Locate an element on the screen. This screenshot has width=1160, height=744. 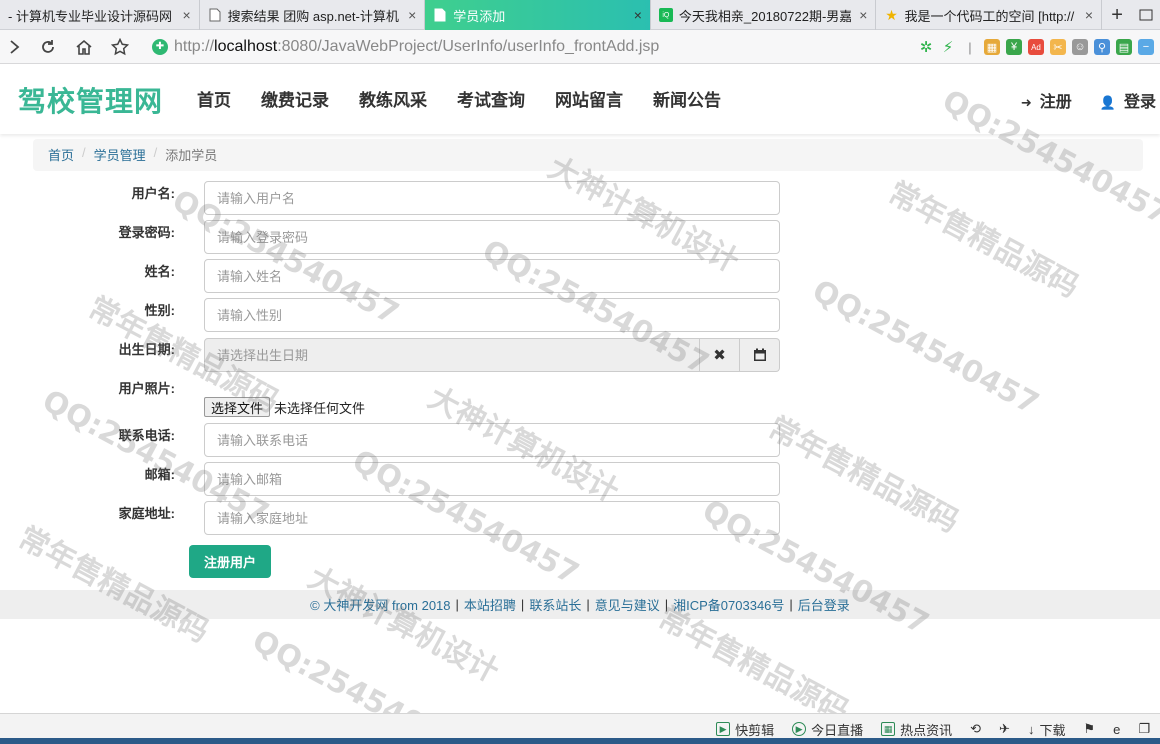
status-window: ❐ is located at coordinates (1144, 729).